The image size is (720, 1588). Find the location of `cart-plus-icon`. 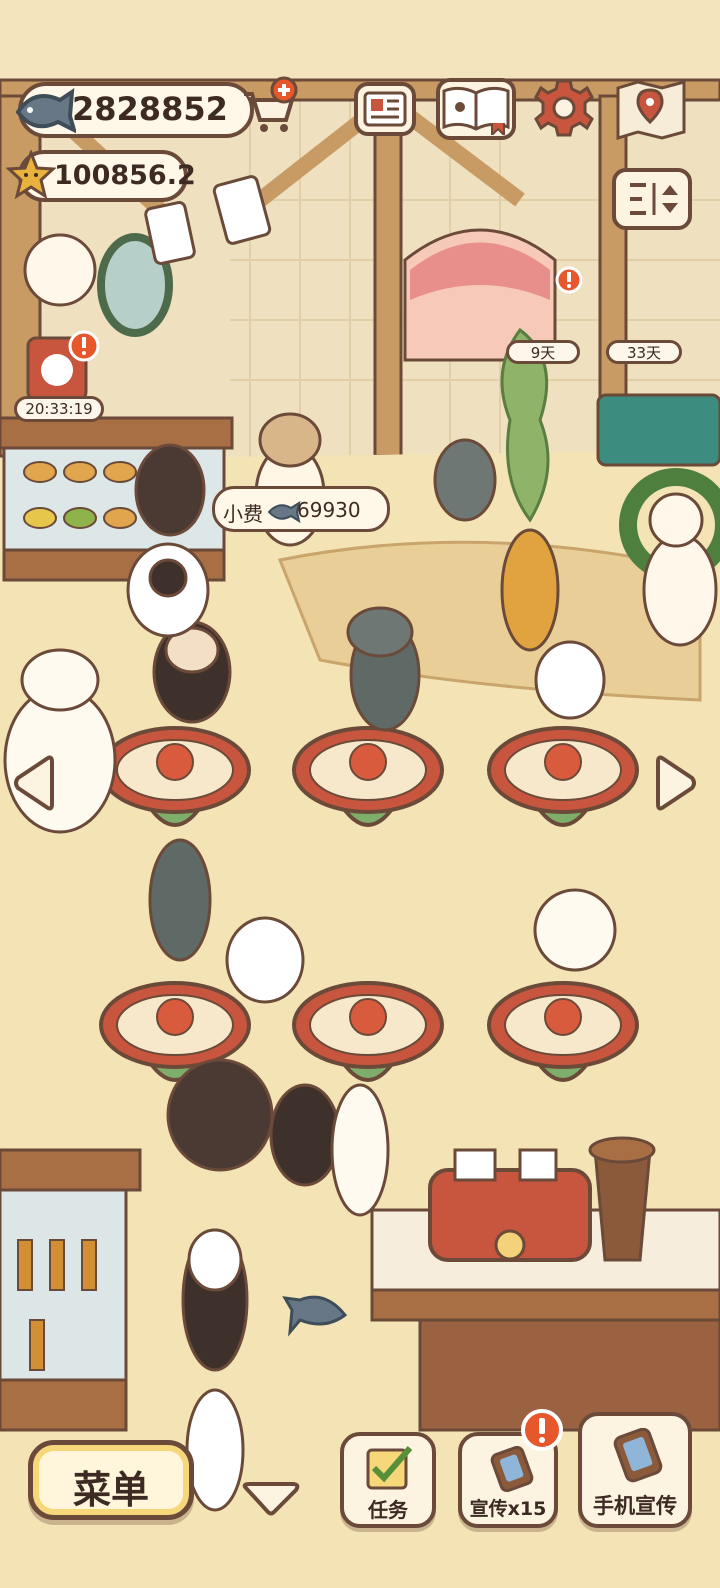

cart-plus-icon is located at coordinates (271, 104).